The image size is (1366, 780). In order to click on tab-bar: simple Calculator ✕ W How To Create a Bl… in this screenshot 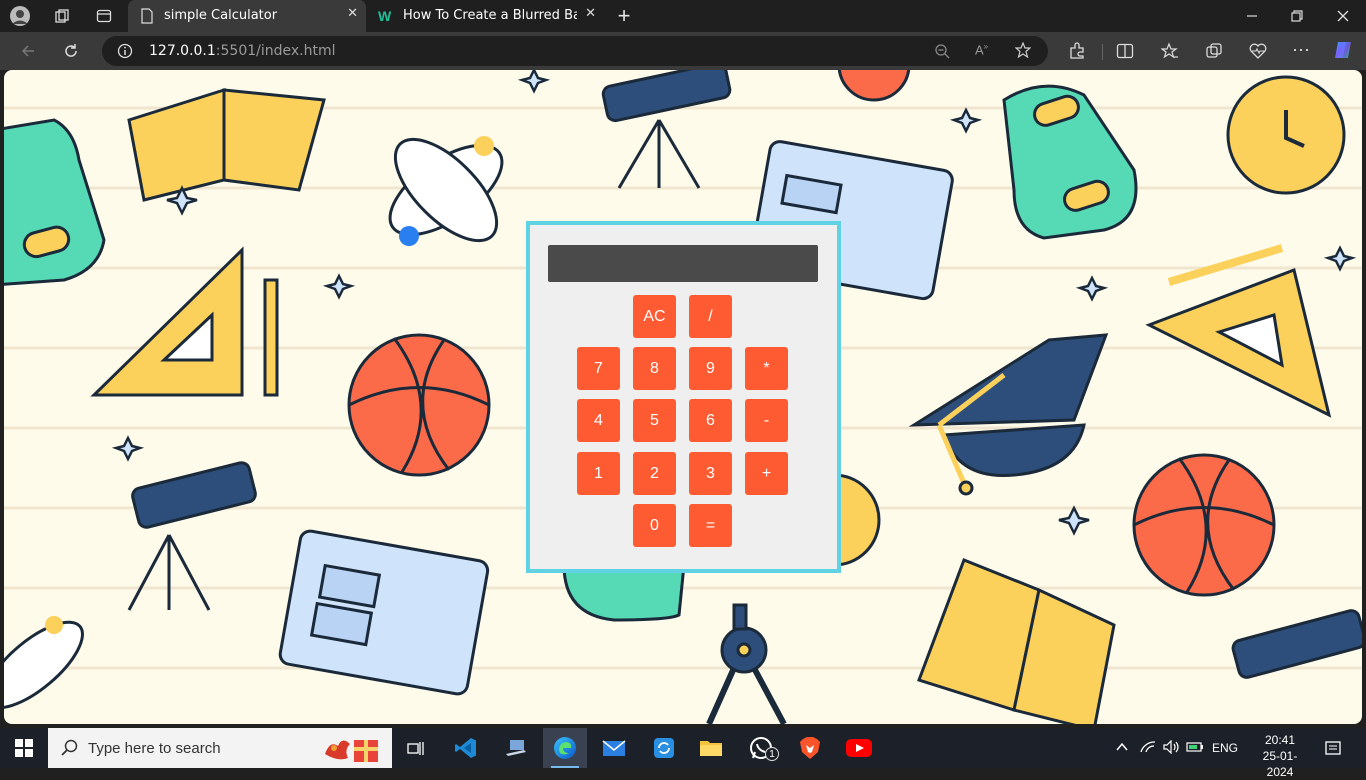, I will do `click(683, 16)`.